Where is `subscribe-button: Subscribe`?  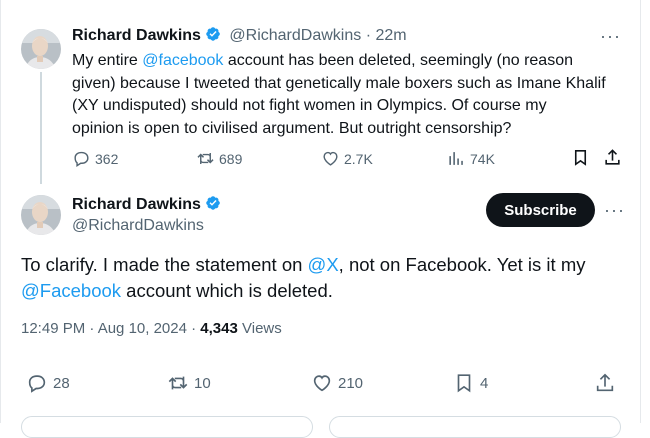
subscribe-button: Subscribe is located at coordinates (540, 210).